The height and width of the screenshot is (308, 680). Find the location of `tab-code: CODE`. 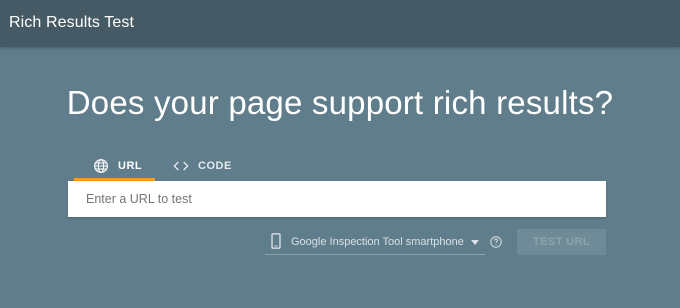

tab-code: CODE is located at coordinates (208, 165).